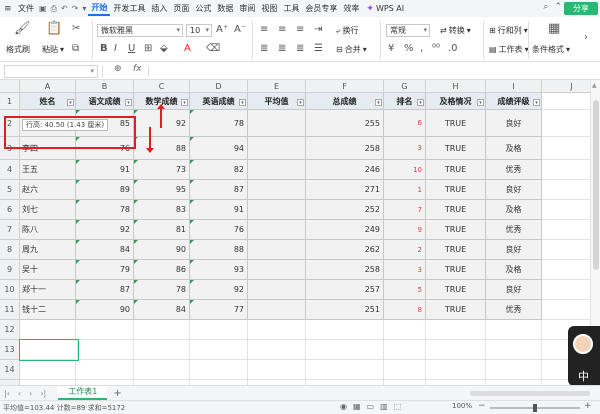 The height and width of the screenshot is (414, 600). What do you see at coordinates (282, 48) in the screenshot?
I see `align-center-icon: ≣` at bounding box center [282, 48].